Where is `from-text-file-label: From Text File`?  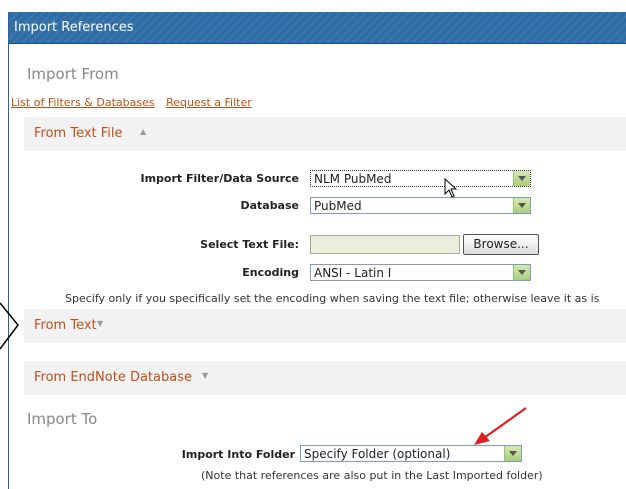
from-text-file-label: From Text File is located at coordinates (78, 133).